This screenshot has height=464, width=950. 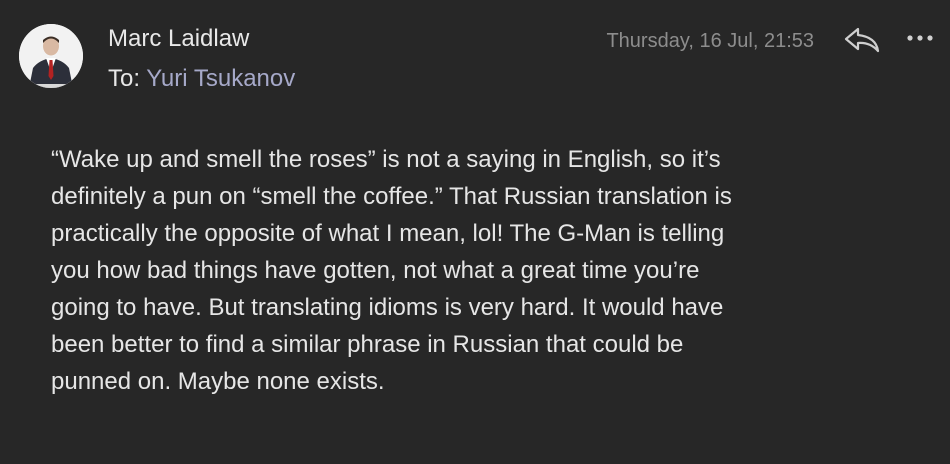 What do you see at coordinates (124, 78) in the screenshot?
I see `recipient-label: To:` at bounding box center [124, 78].